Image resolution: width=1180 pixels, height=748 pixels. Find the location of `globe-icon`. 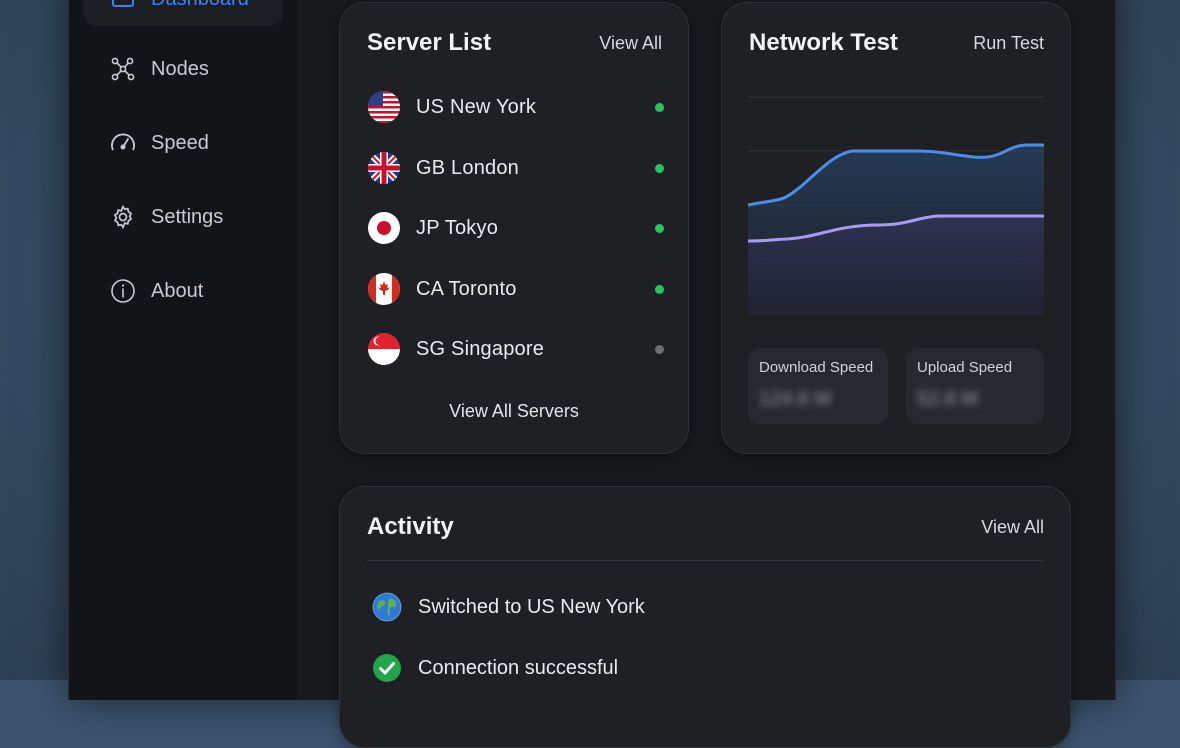

globe-icon is located at coordinates (387, 607).